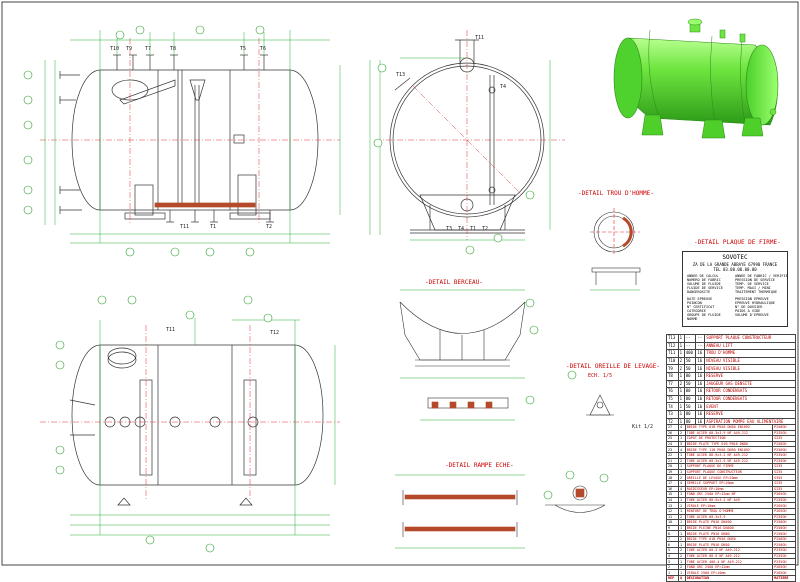  Describe the element at coordinates (756, 292) in the screenshot. I see `nameplate-field: TRAITEMENT THERMIQUE` at that location.